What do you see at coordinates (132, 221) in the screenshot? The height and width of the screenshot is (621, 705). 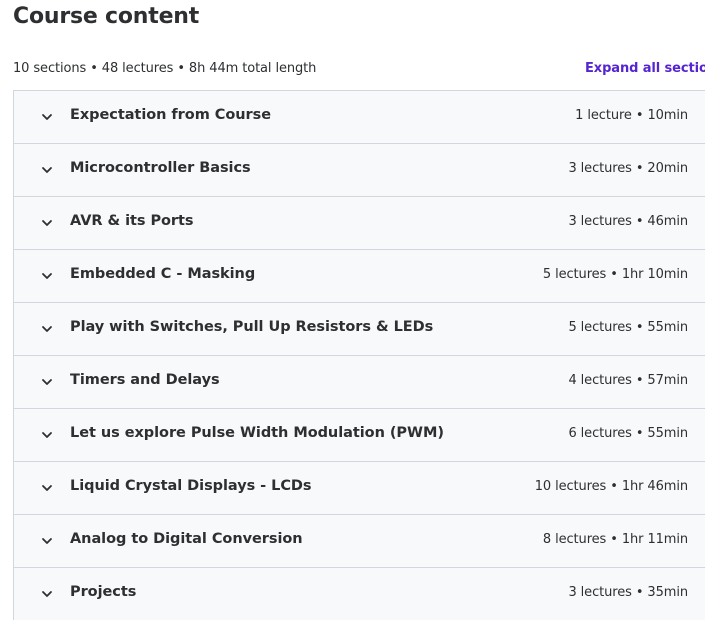 I see `section-title: AVR & its Ports` at bounding box center [132, 221].